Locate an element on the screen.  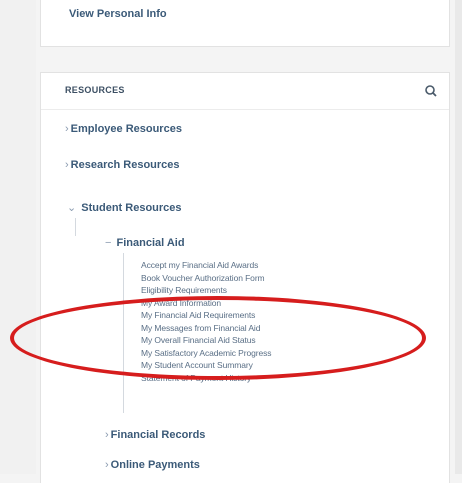
financial-aid-tree-line is located at coordinates (123, 333).